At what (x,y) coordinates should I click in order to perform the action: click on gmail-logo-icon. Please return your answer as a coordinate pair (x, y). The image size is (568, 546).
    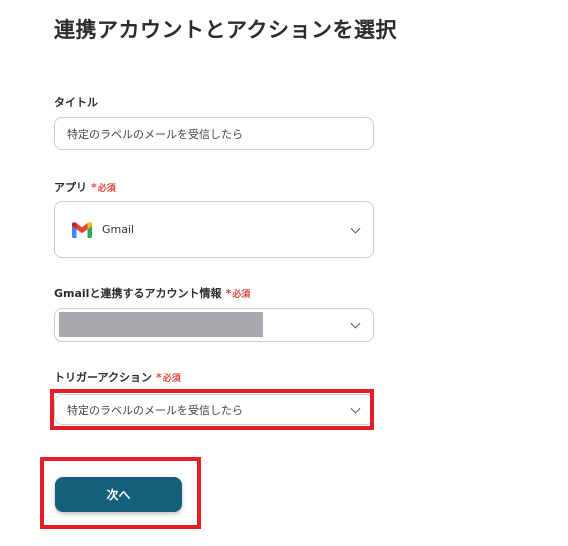
    Looking at the image, I should click on (82, 229).